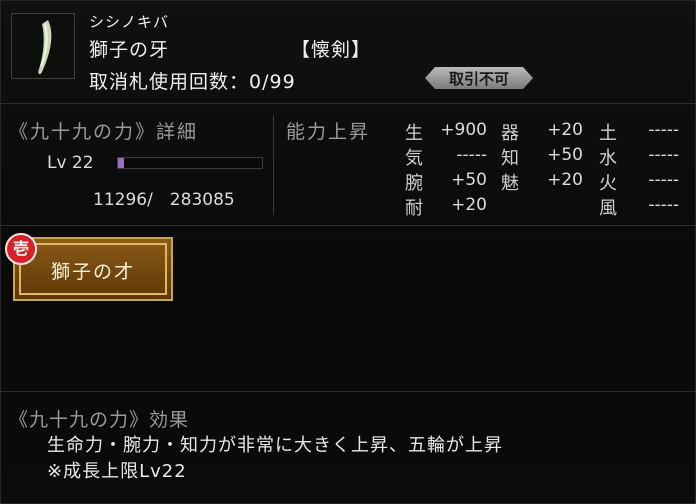 Image resolution: width=696 pixels, height=504 pixels. I want to click on skill-slot: 獅子の才, so click(93, 269).